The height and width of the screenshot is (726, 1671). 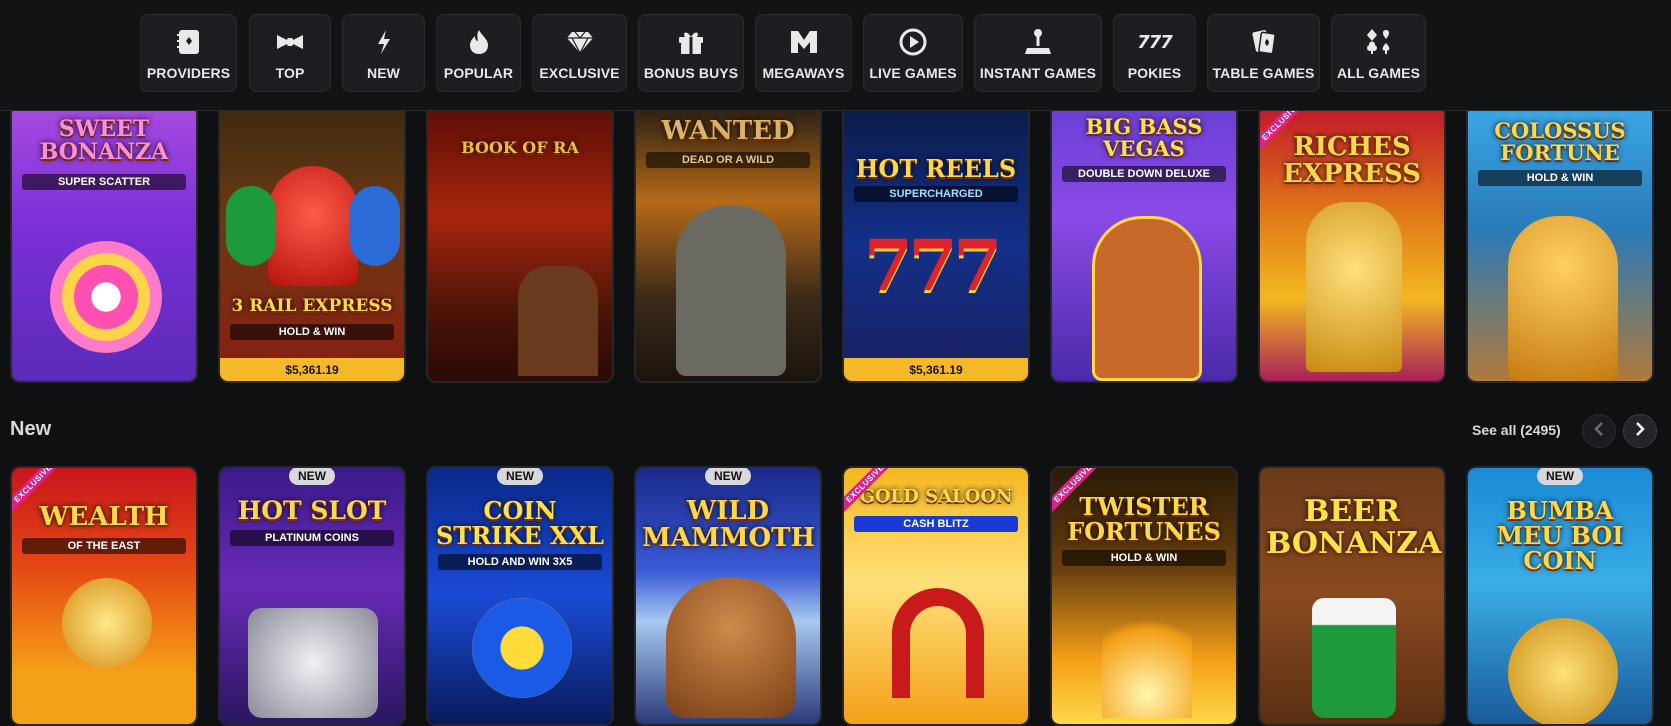 I want to click on warrior-art, so click(x=1563, y=298).